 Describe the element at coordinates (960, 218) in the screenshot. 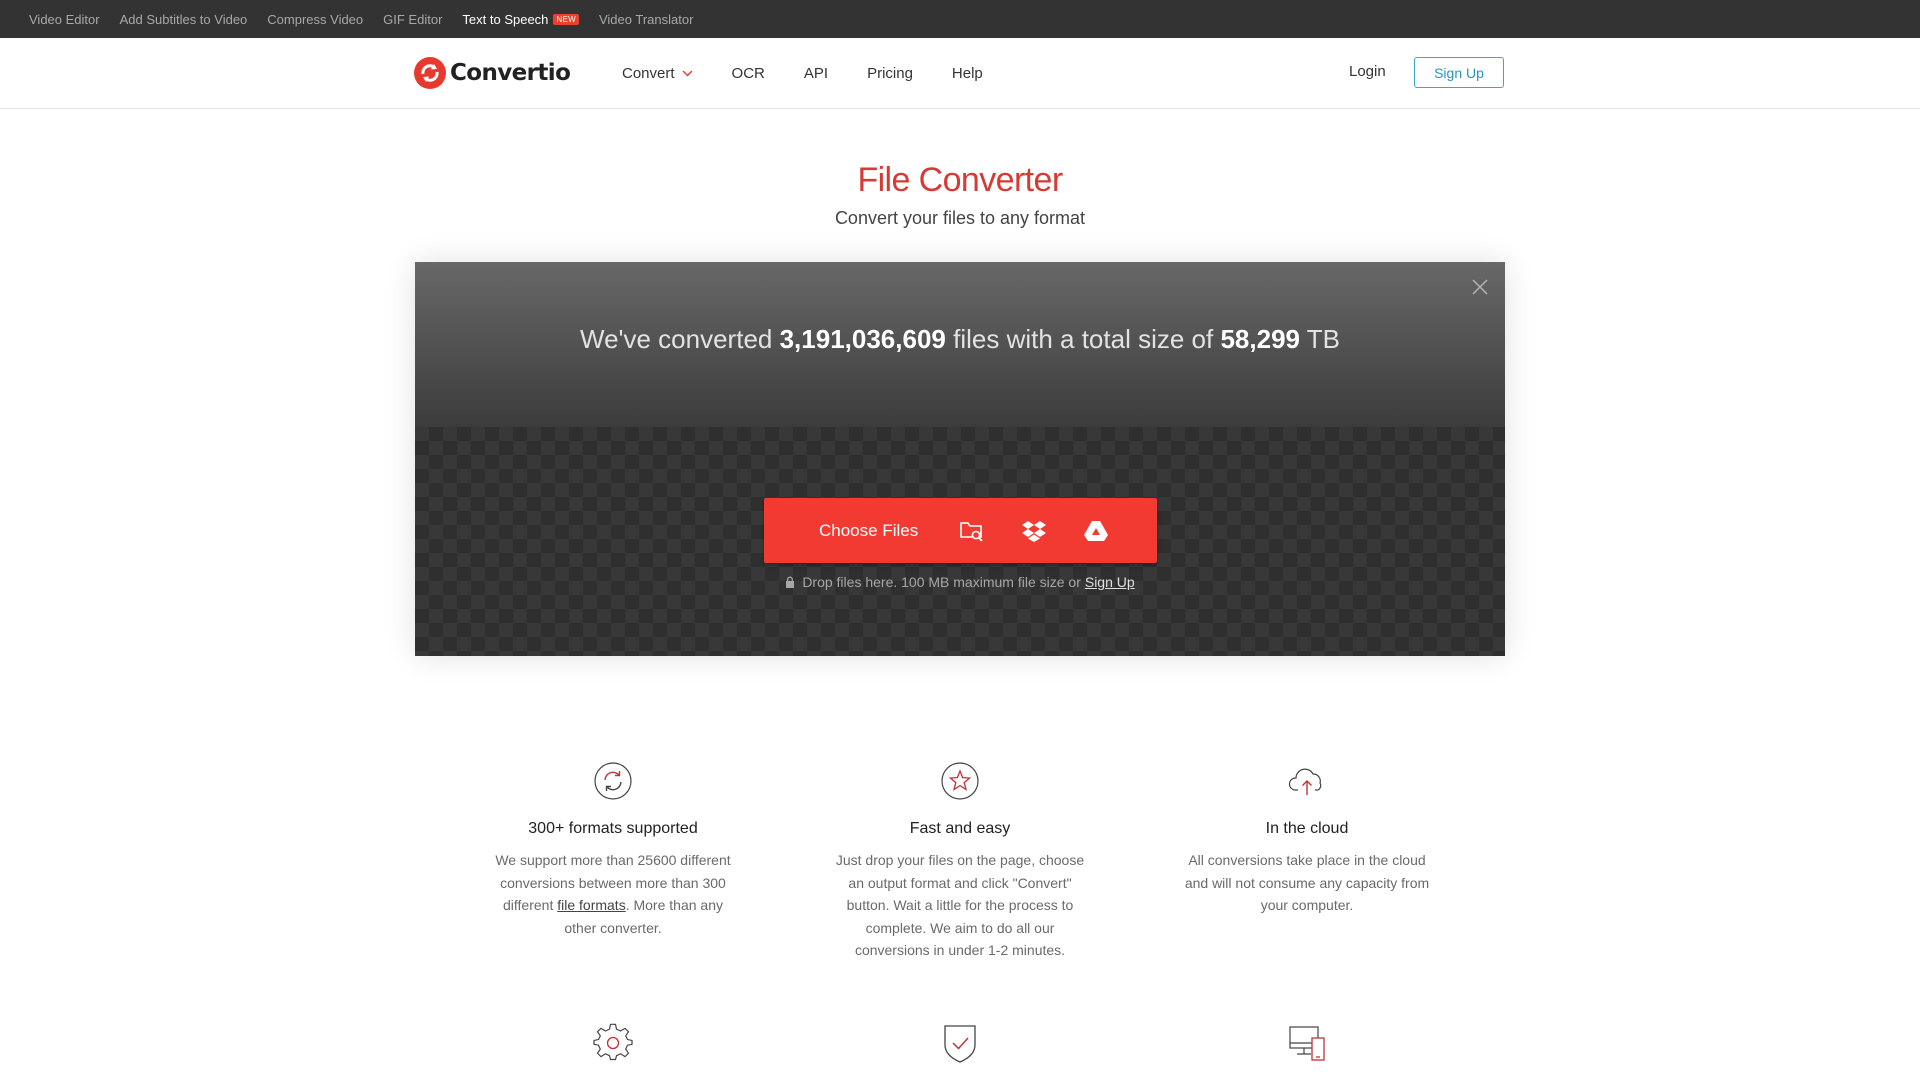

I see `page-subtitle: Convert your files to any format` at that location.